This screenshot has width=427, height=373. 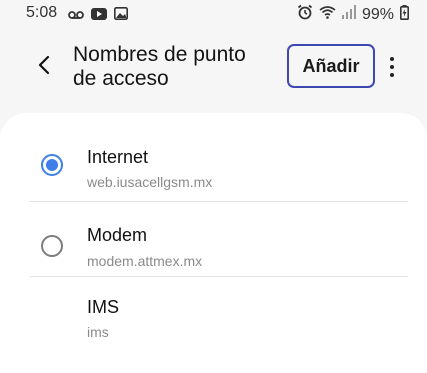 What do you see at coordinates (121, 16) in the screenshot?
I see `gallery-icon` at bounding box center [121, 16].